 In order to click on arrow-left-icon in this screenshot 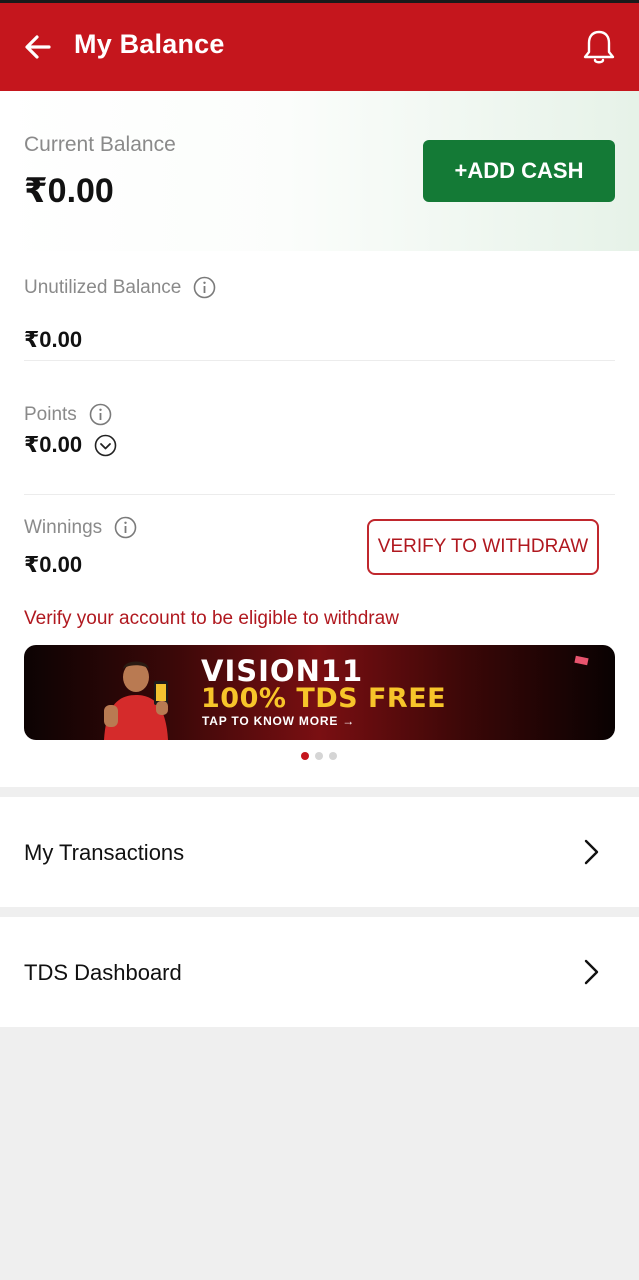, I will do `click(38, 47)`.